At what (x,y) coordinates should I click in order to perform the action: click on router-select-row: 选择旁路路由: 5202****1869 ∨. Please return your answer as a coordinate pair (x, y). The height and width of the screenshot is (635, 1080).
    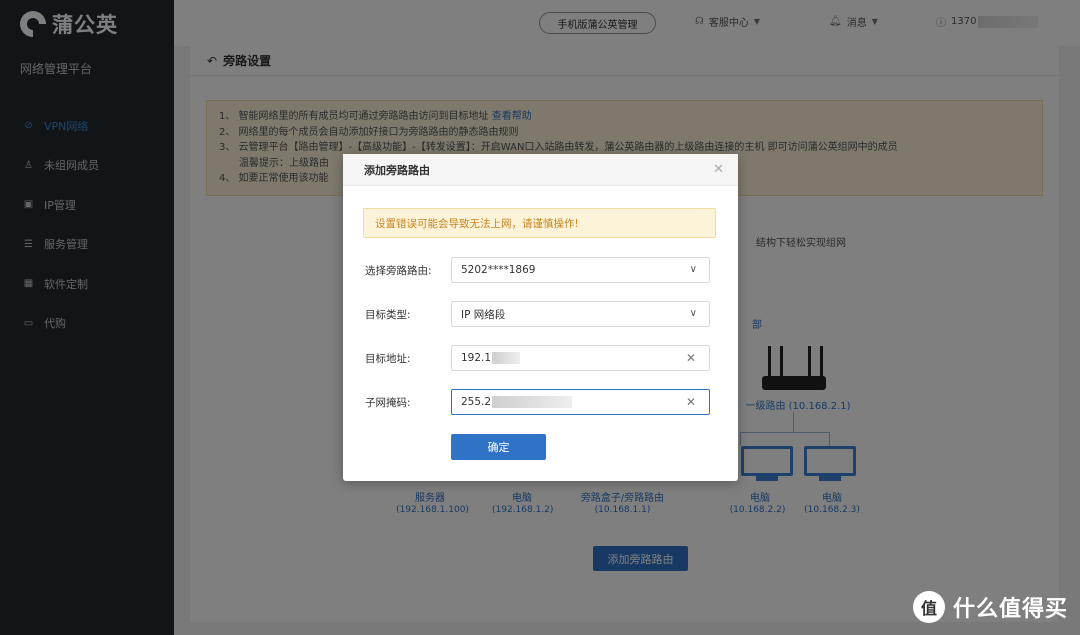
    Looking at the image, I should click on (540, 270).